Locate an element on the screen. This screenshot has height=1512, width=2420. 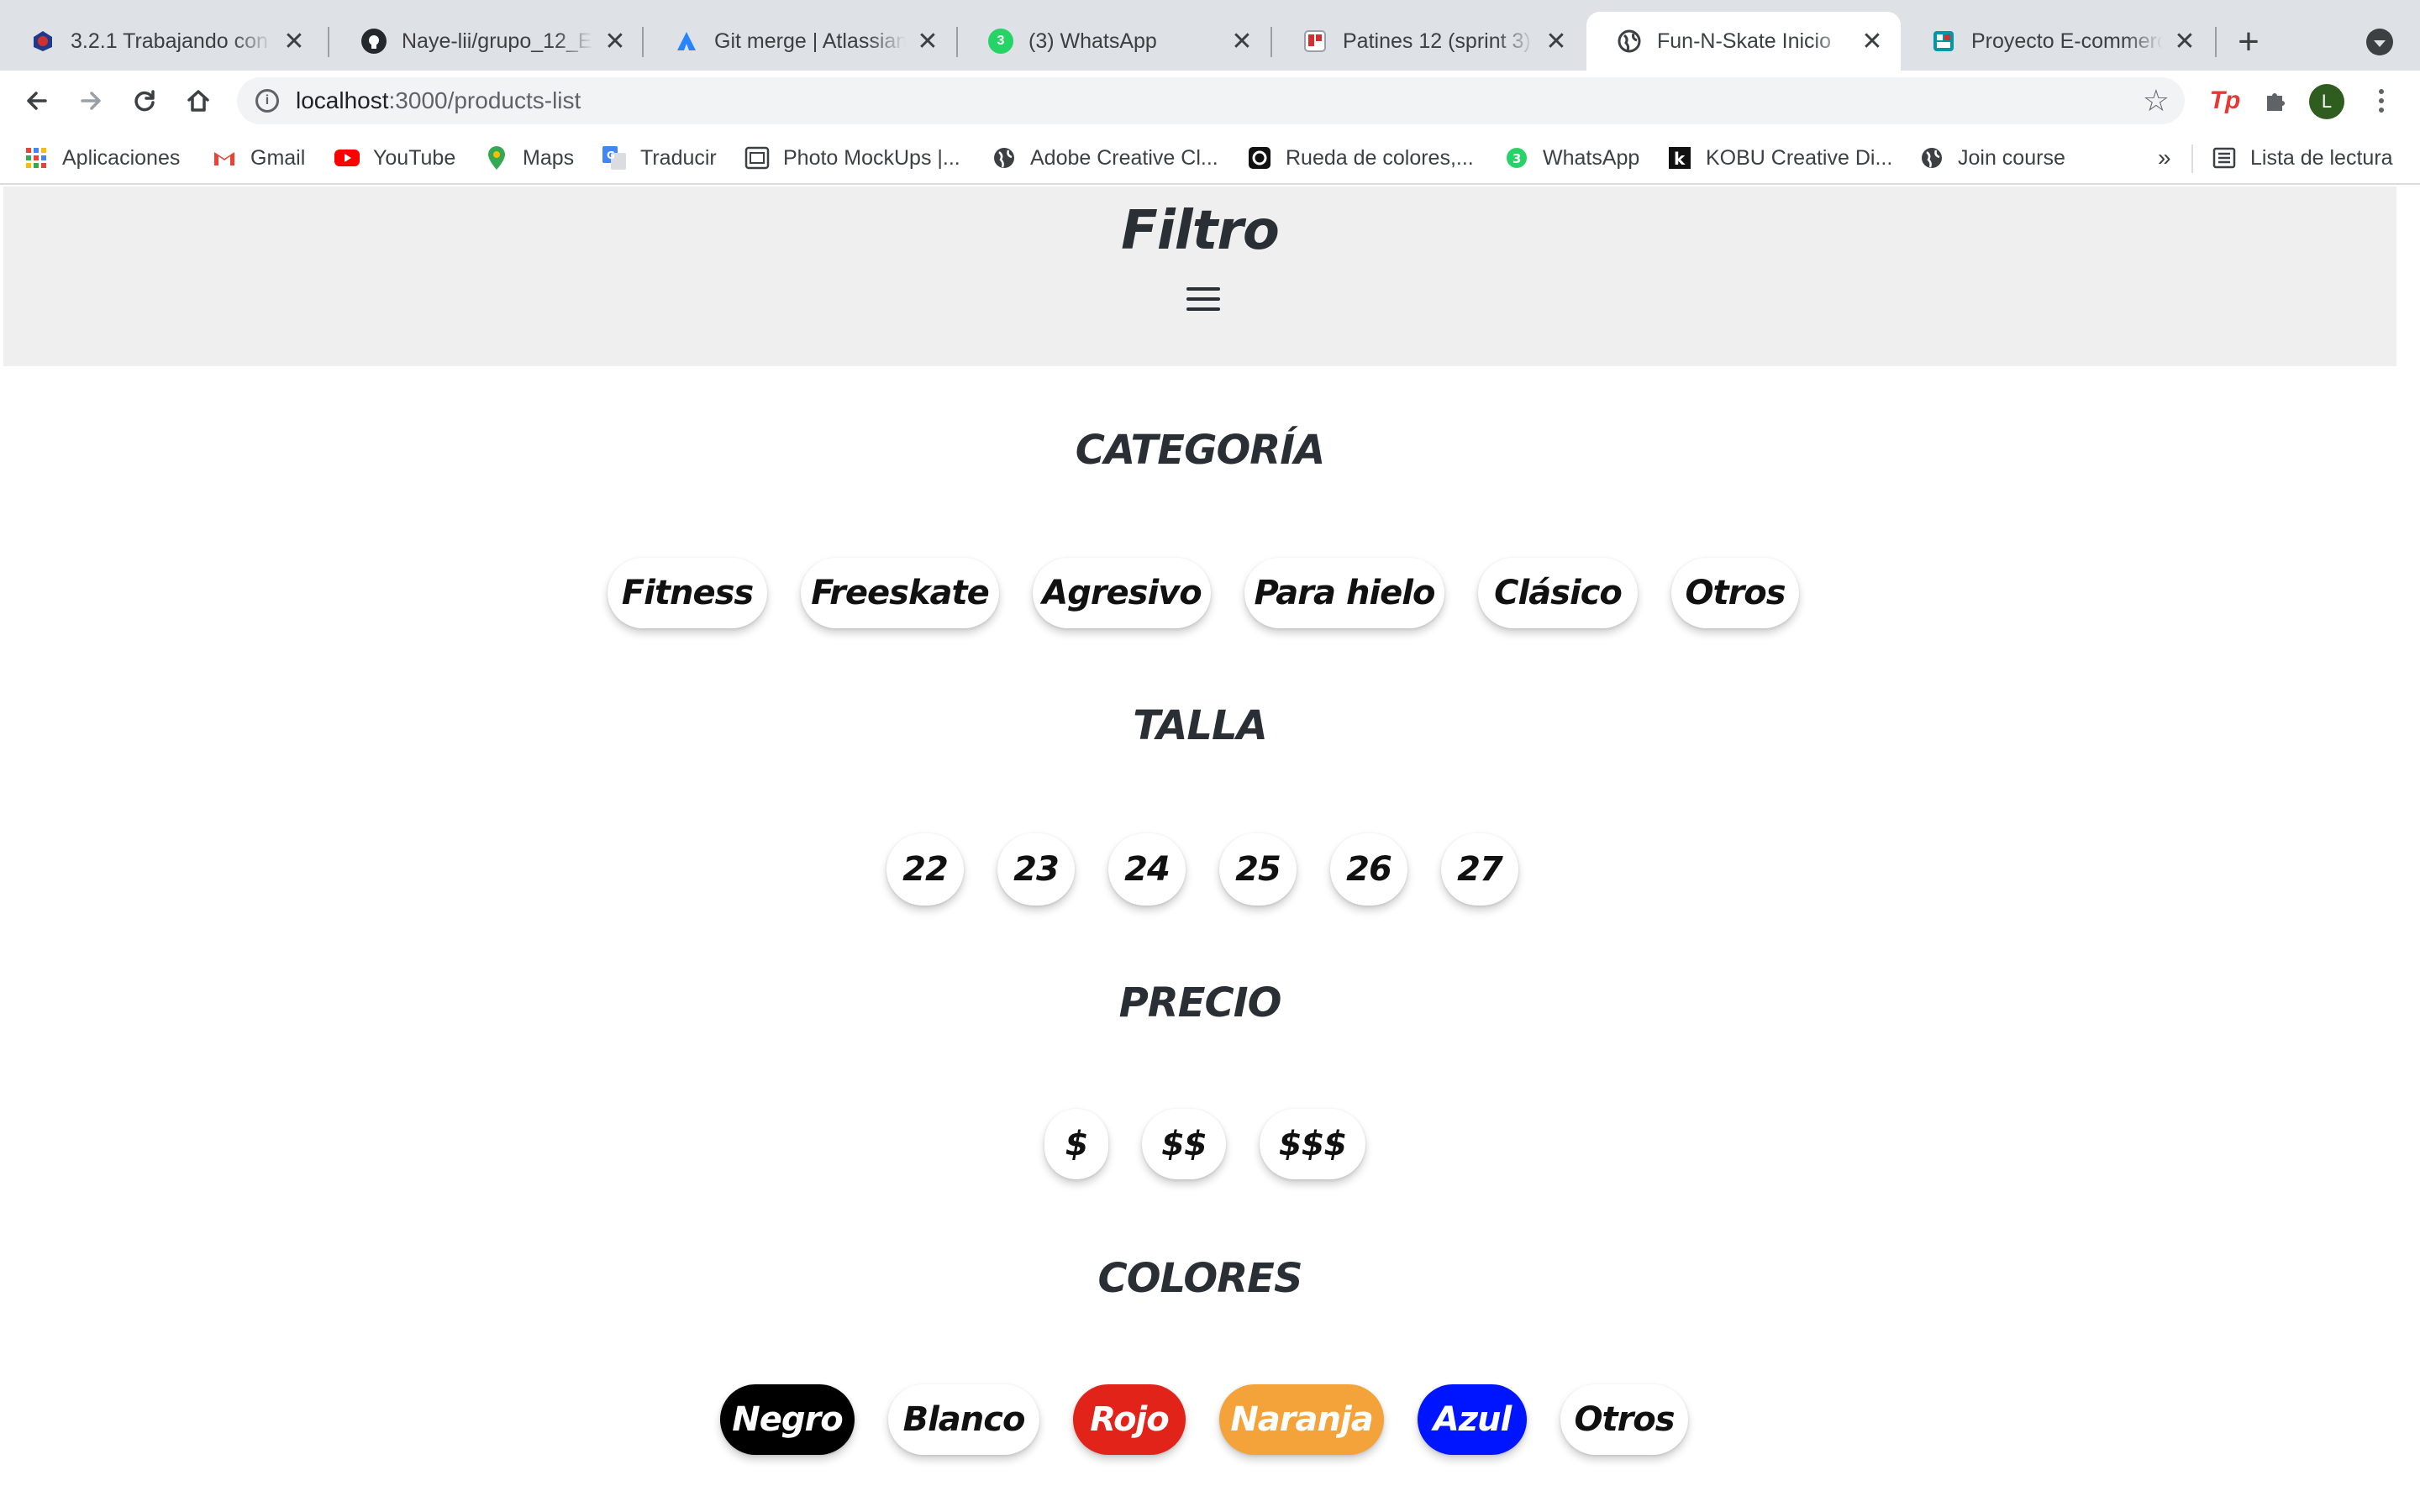
tab-proyecto: Proyecto E-commerce ✕ is located at coordinates (2057, 41).